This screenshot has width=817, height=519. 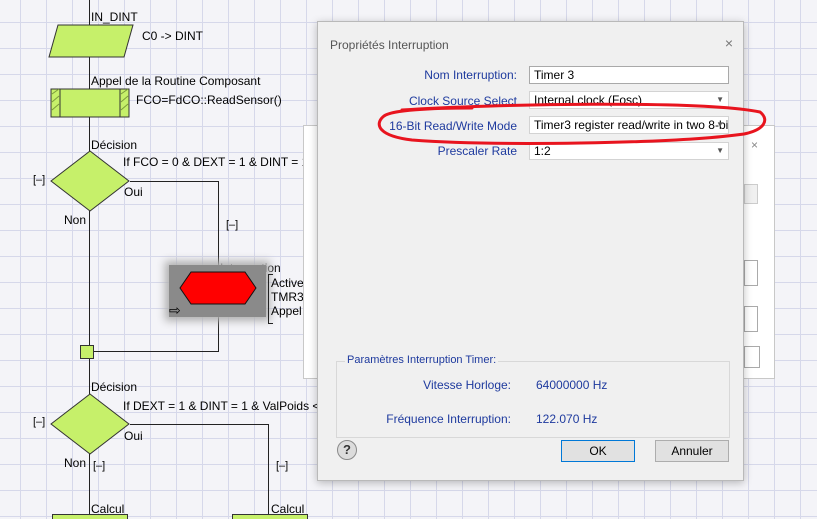 What do you see at coordinates (470, 75) in the screenshot?
I see `interrupt-name-label: Nom Interruption:` at bounding box center [470, 75].